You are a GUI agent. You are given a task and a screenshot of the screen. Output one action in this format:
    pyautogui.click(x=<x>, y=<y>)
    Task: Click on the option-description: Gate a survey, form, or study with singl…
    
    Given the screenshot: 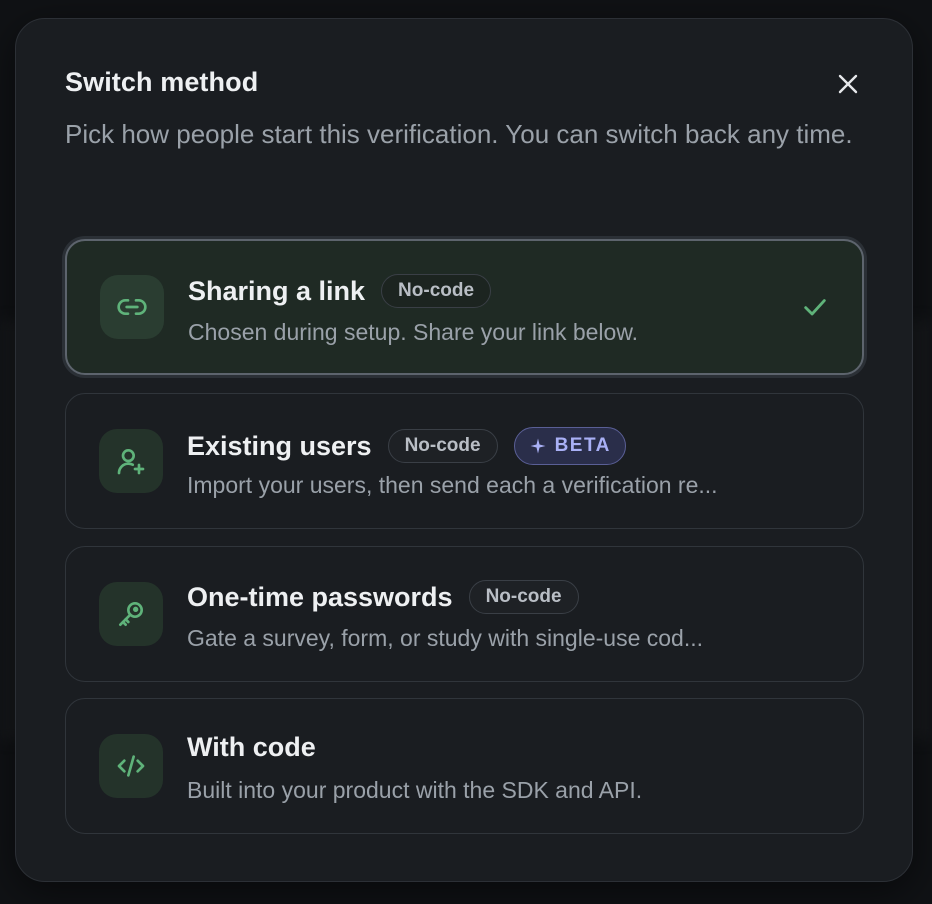 What is the action you would take?
    pyautogui.click(x=445, y=638)
    